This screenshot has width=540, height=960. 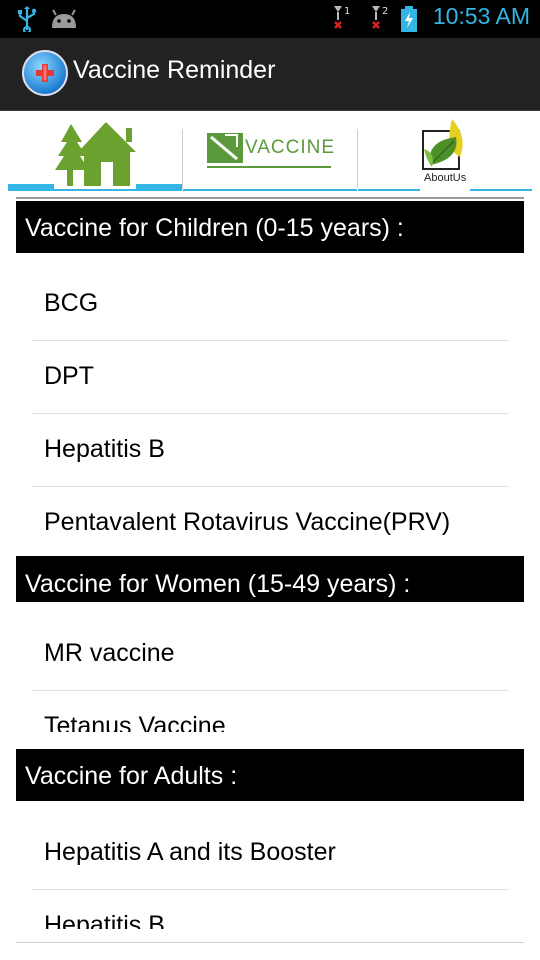 What do you see at coordinates (347, 11) in the screenshot?
I see `svg-text: 1` at bounding box center [347, 11].